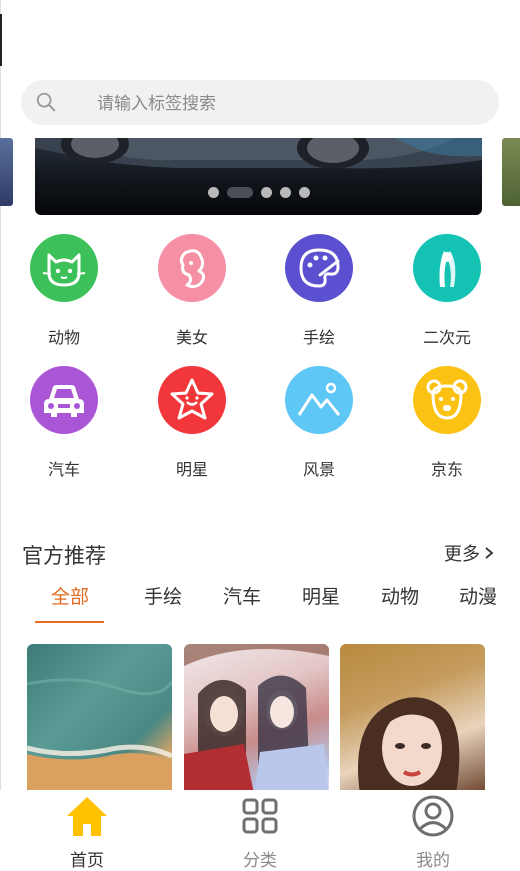  Describe the element at coordinates (400, 595) in the screenshot. I see `tab-item: 动物` at that location.